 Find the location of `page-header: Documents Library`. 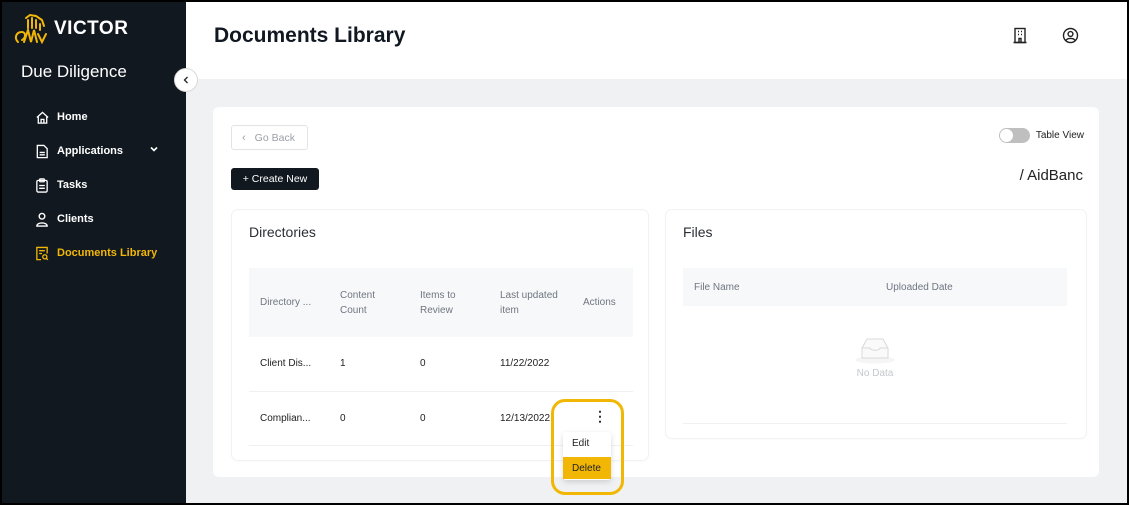

page-header: Documents Library is located at coordinates (656, 40).